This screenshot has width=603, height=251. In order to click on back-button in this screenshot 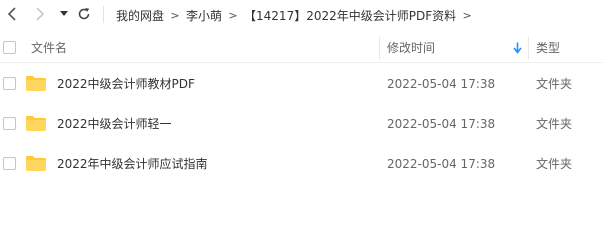, I will do `click(12, 14)`.